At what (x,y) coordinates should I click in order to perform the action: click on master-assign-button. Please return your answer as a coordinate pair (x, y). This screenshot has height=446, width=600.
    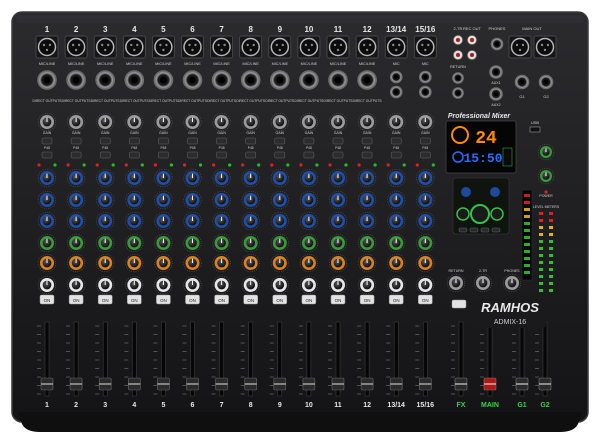
    Looking at the image, I should click on (459, 304).